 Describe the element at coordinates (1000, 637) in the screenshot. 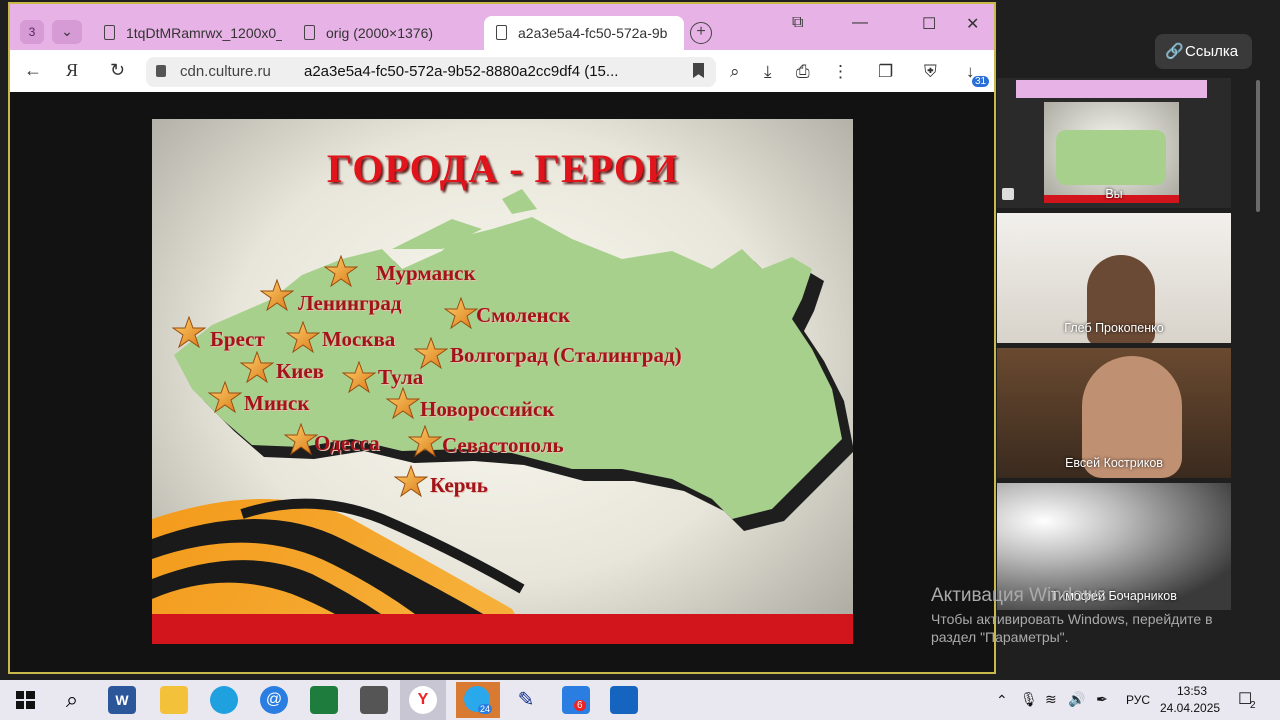

I see `activation-line-2: раздел "Параметры".` at that location.